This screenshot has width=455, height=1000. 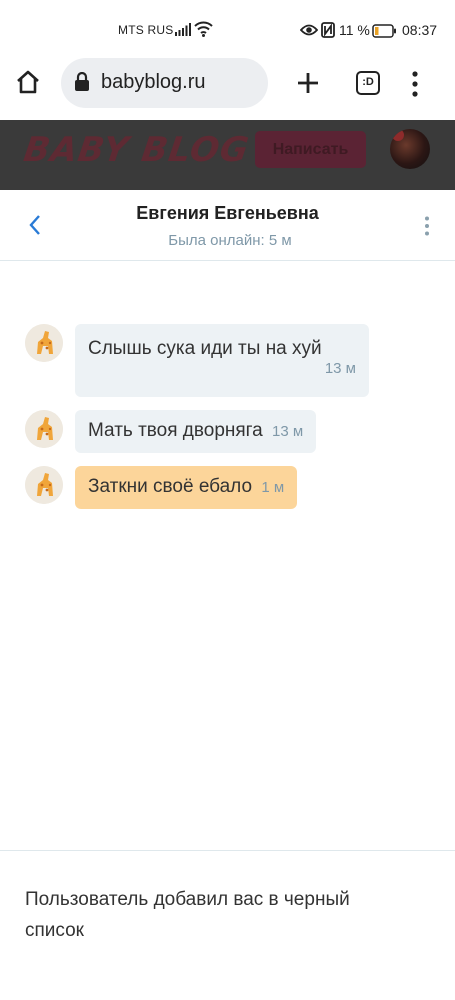 I want to click on write-button: Написать, so click(x=310, y=149).